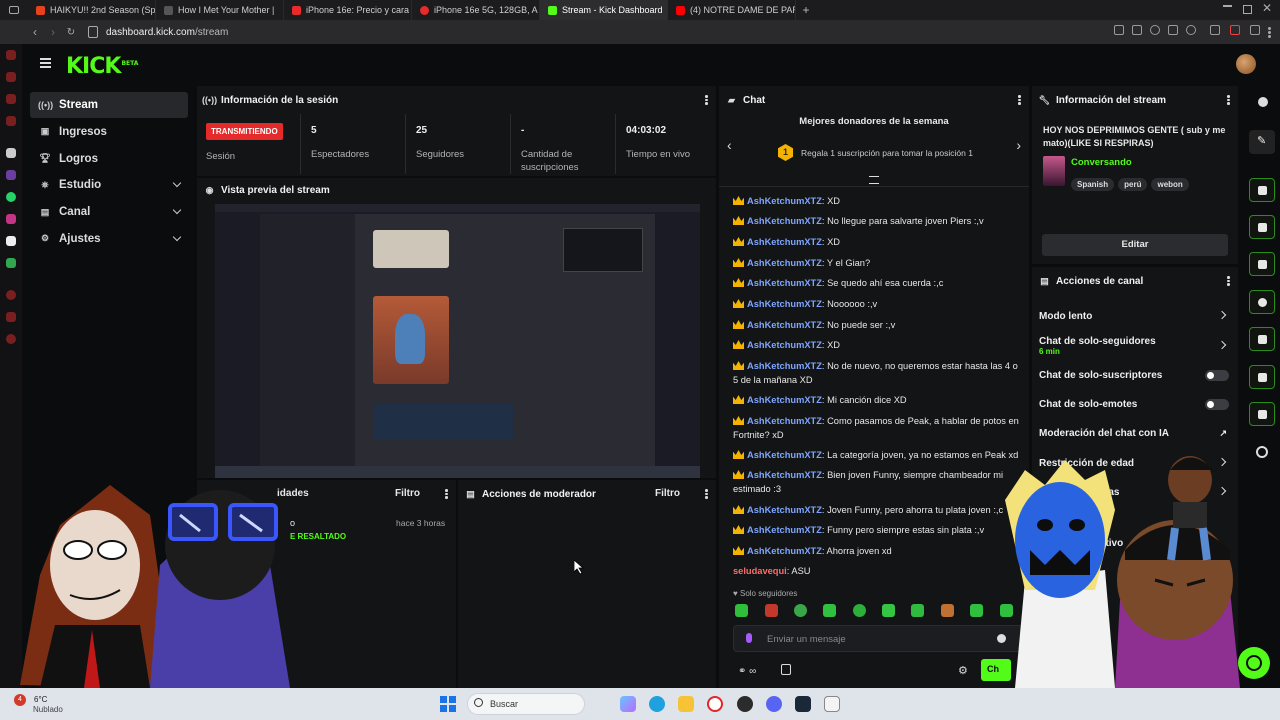  I want to click on pin-collapse-icon, so click(874, 180).